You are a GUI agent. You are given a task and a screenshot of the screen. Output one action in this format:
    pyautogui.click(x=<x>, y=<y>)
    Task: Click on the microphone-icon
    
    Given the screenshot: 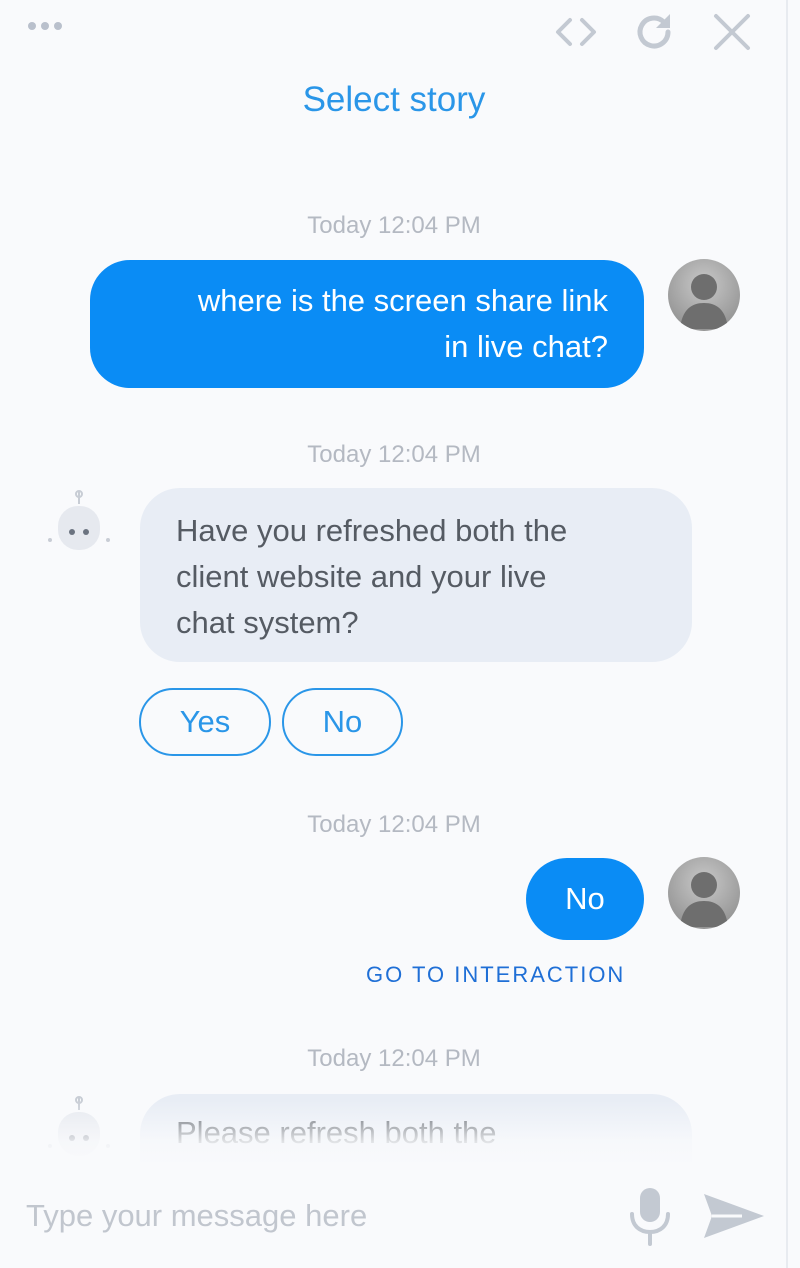 What is the action you would take?
    pyautogui.click(x=650, y=1216)
    